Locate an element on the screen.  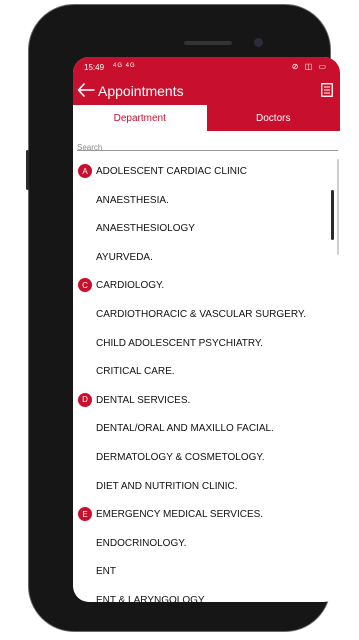
list-item: ENT & LARYNGOLOGY is located at coordinates (204, 594).